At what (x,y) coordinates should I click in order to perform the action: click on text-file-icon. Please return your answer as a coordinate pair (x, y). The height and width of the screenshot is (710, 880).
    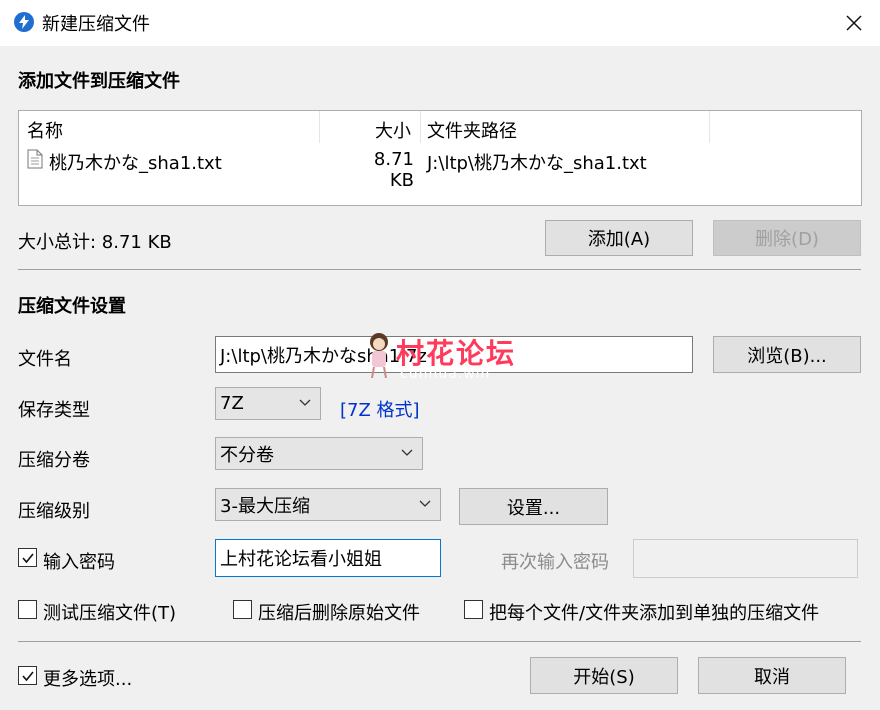
    Looking at the image, I should click on (35, 161).